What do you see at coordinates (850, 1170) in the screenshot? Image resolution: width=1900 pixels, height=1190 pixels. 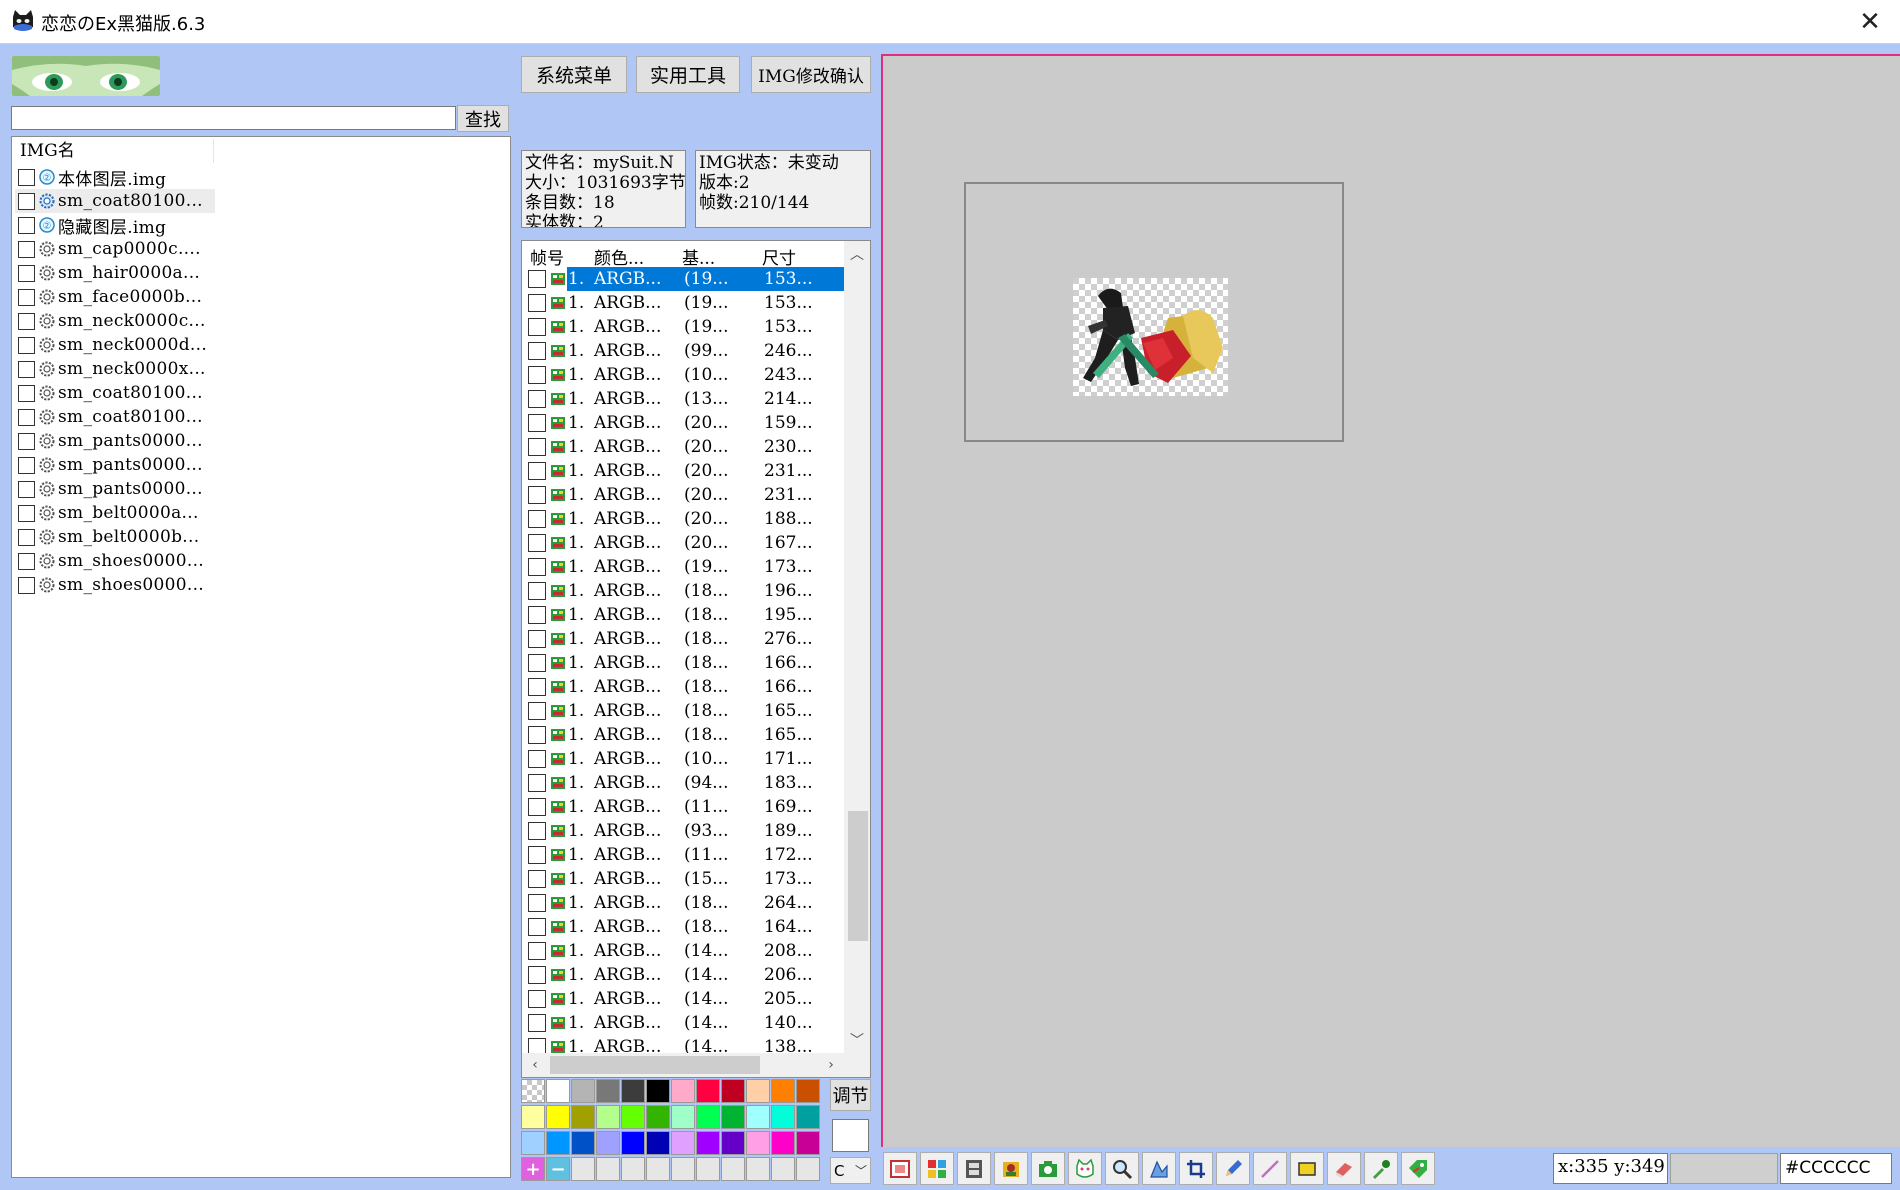 I see `palette-mode-select: C ﹀` at bounding box center [850, 1170].